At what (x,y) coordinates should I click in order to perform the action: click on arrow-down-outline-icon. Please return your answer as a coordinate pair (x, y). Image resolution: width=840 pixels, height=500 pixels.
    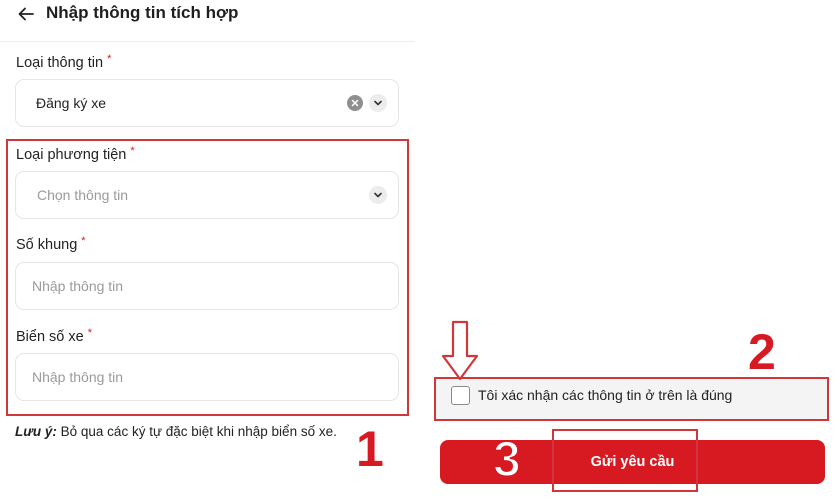
    Looking at the image, I should click on (460, 350).